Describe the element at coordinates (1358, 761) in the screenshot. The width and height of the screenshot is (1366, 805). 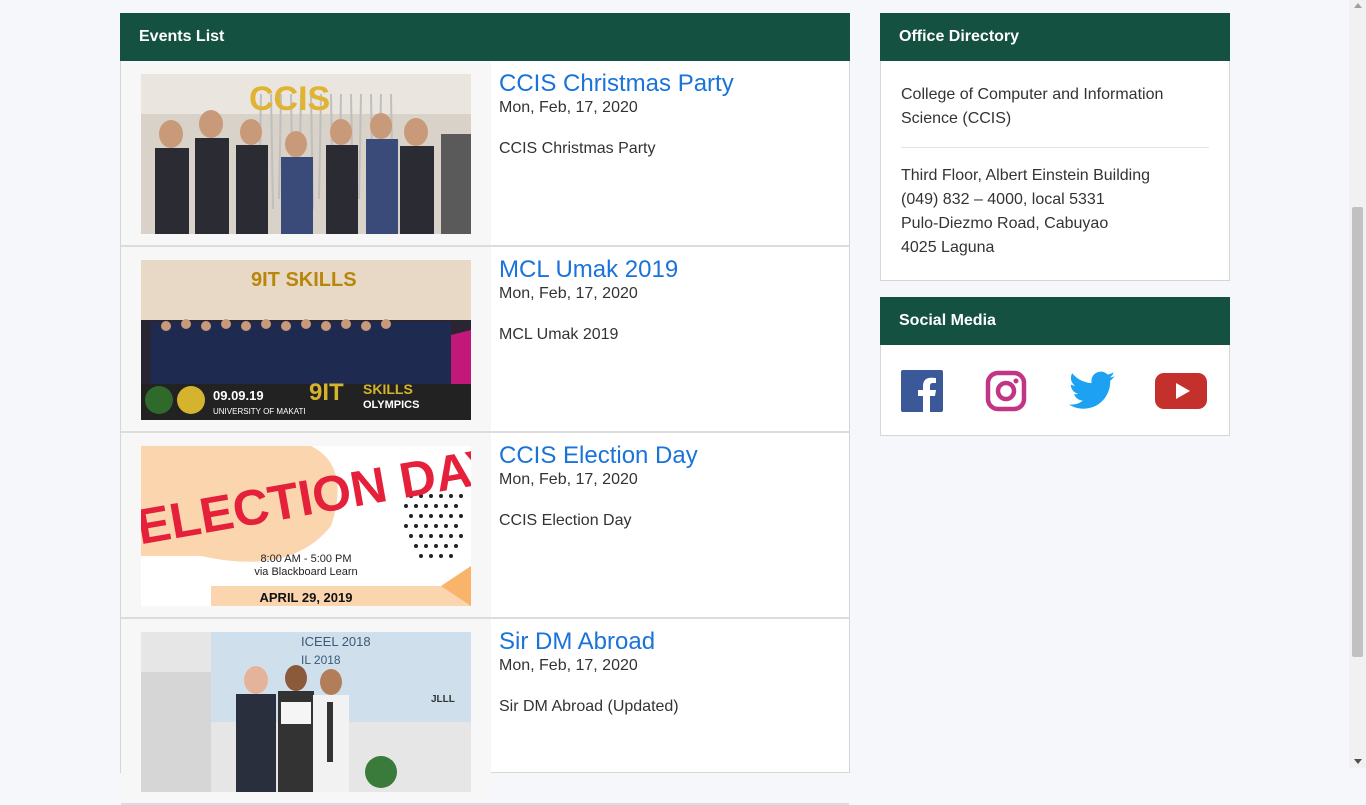
I see `scroll-down-arrow-icon` at that location.